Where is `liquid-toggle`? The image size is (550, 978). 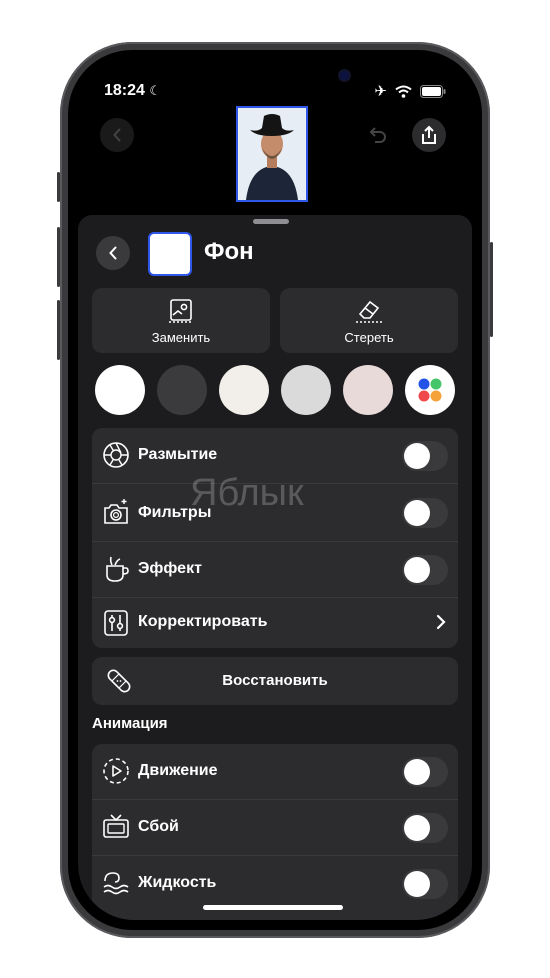 liquid-toggle is located at coordinates (425, 884).